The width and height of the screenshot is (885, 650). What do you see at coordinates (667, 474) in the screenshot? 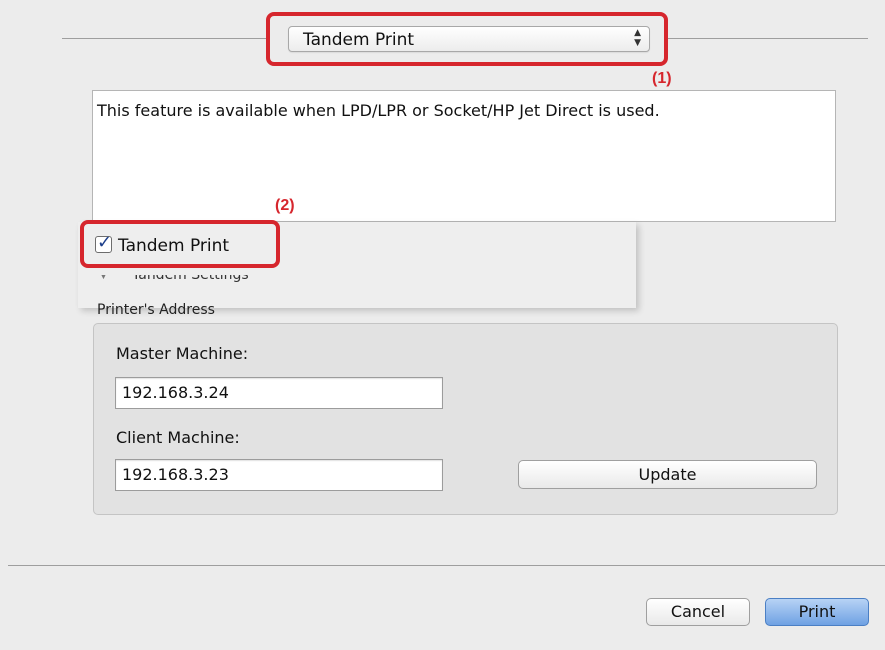
I see `update-button: Update` at bounding box center [667, 474].